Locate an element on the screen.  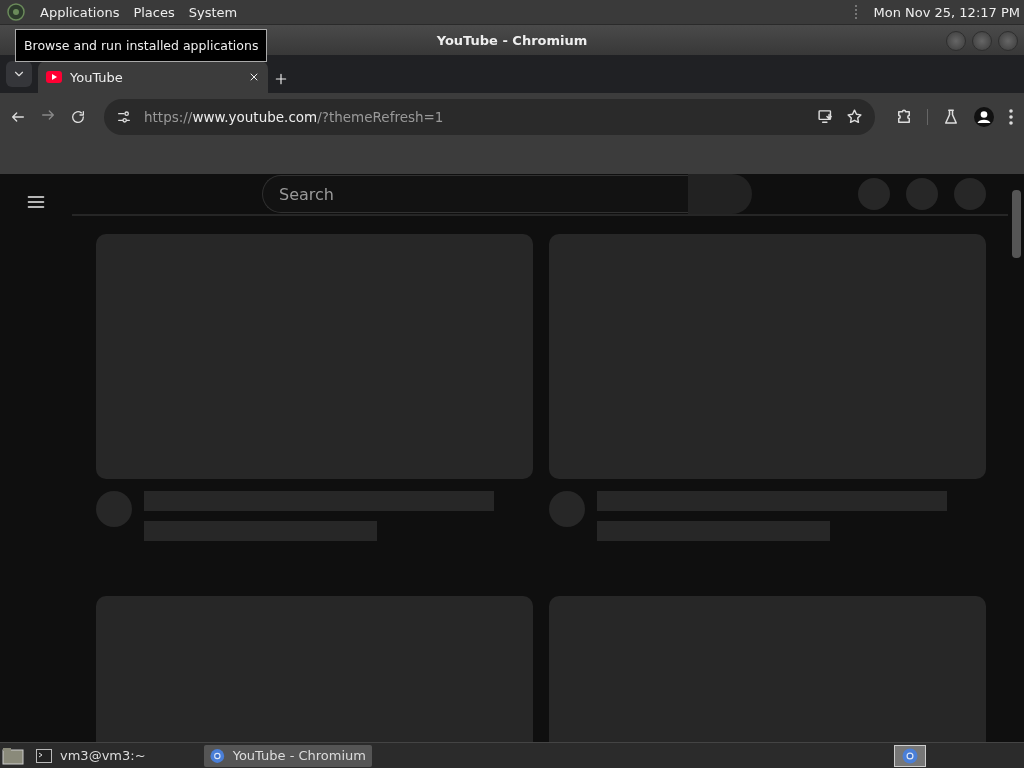
site-settings-icon is located at coordinates (124, 116).